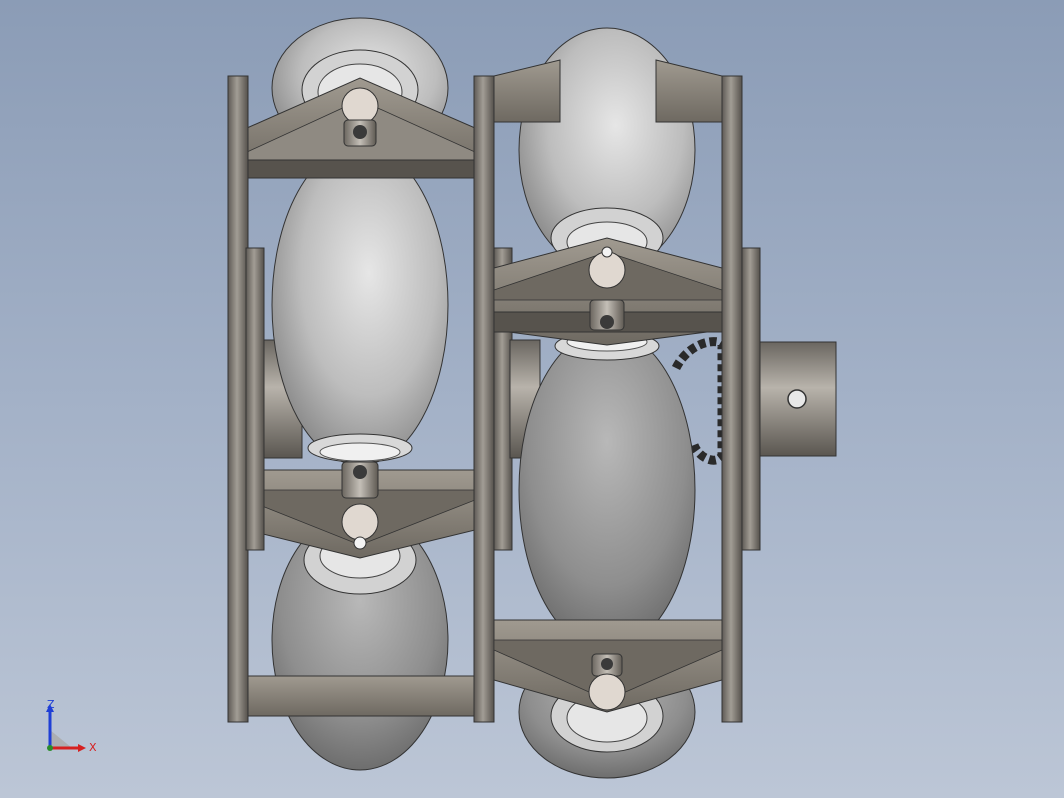 The image size is (1064, 798). What do you see at coordinates (51, 704) in the screenshot?
I see `z-axis-label: Z` at bounding box center [51, 704].